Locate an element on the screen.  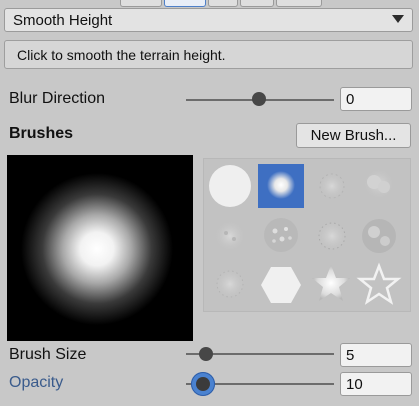
blur-direction-slider is located at coordinates (260, 100).